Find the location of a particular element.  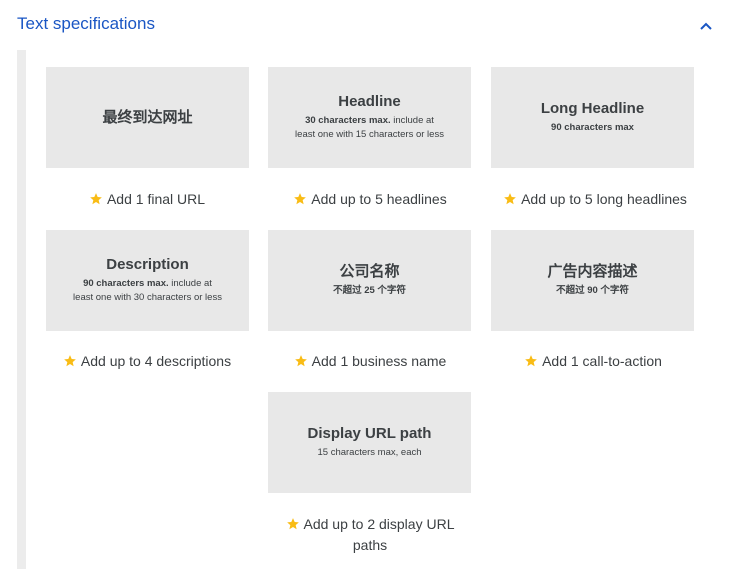

card-subtitle: 15 characters max, each is located at coordinates (369, 453).